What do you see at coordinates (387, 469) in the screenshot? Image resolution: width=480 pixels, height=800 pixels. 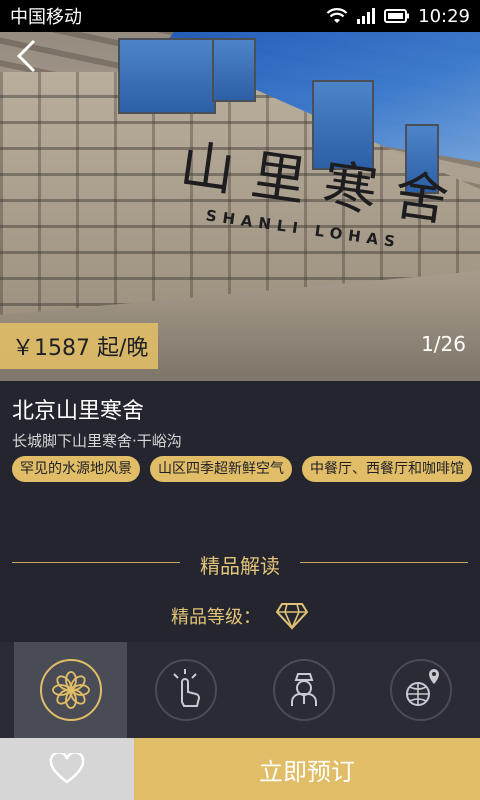 I see `feature-tag: 中餐厅、西餐厅和咖啡馆` at bounding box center [387, 469].